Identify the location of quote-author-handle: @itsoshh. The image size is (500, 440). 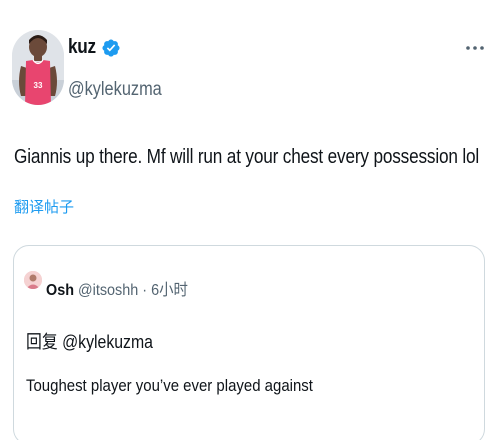
(108, 290).